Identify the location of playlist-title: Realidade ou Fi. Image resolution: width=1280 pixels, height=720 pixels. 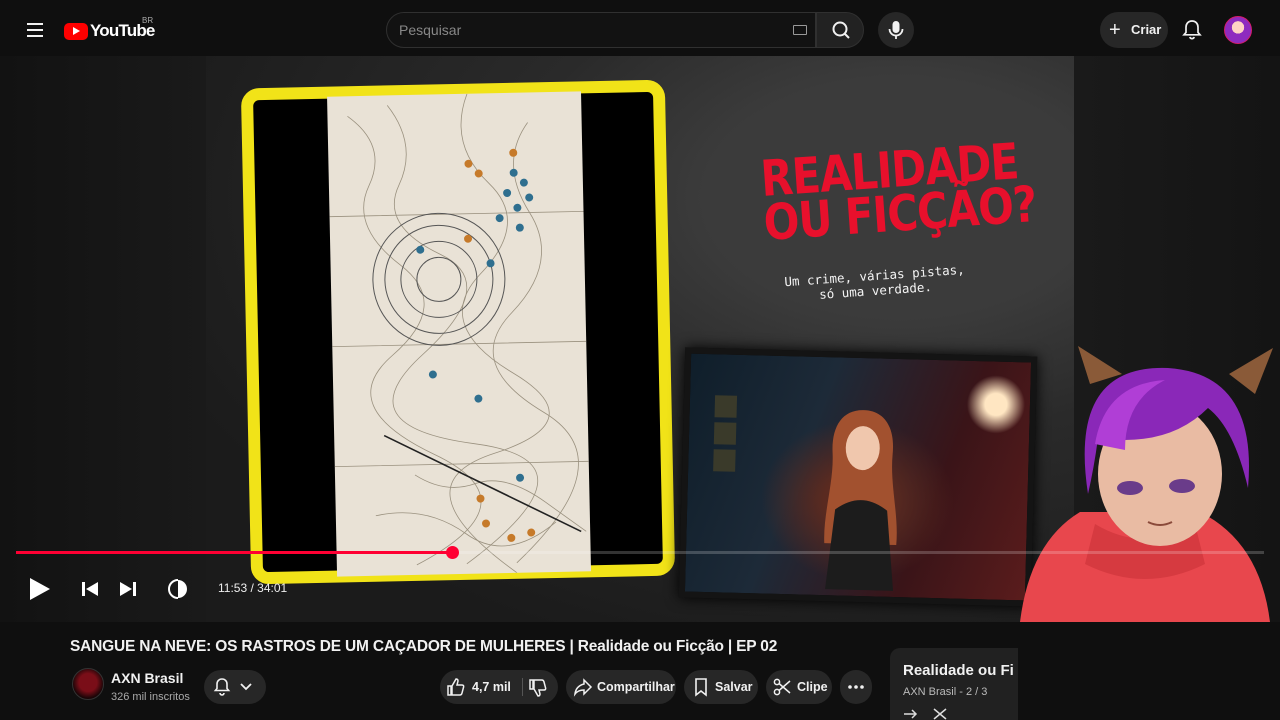
(958, 670).